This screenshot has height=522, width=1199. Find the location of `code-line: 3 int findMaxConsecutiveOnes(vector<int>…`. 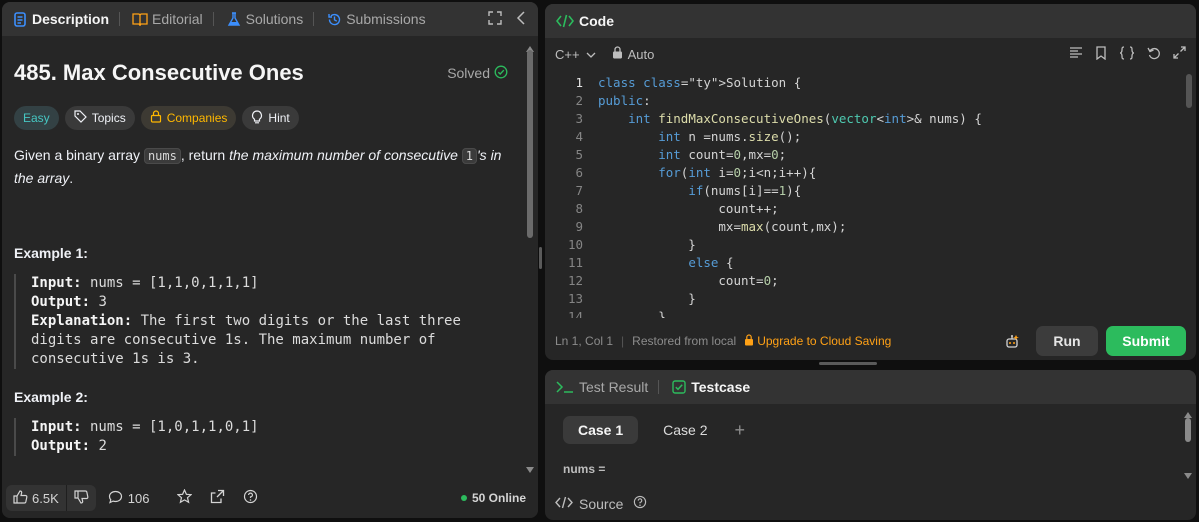

code-line: 3 int findMaxConsecutiveOnes(vector<int>… is located at coordinates (862, 119).